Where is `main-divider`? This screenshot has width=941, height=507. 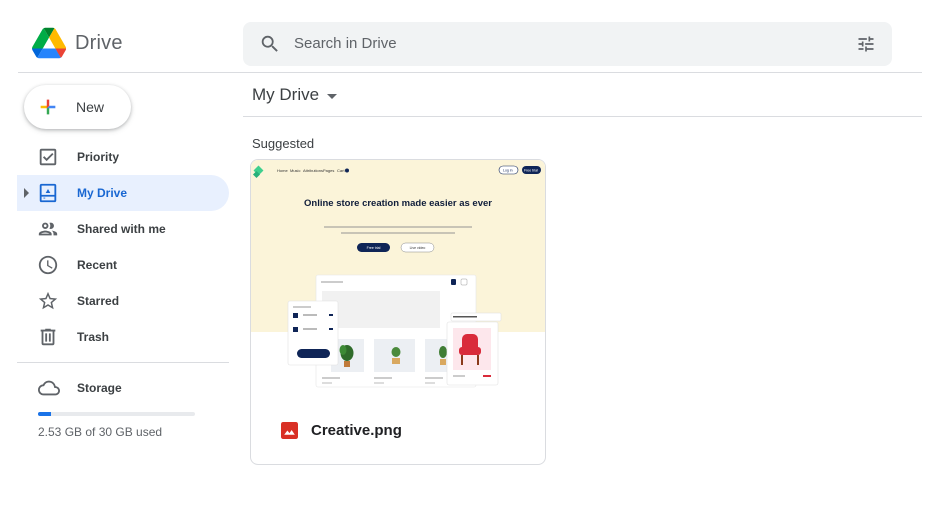 main-divider is located at coordinates (582, 116).